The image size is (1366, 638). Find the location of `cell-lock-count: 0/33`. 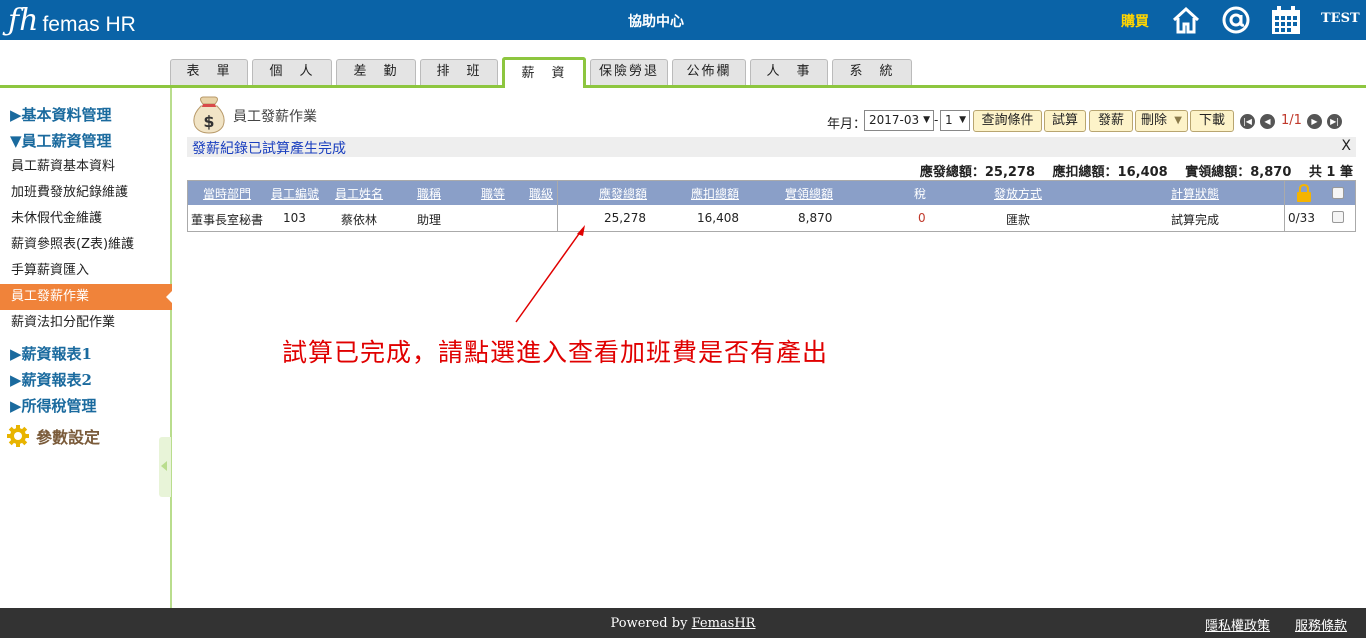

cell-lock-count: 0/33 is located at coordinates (1301, 218).